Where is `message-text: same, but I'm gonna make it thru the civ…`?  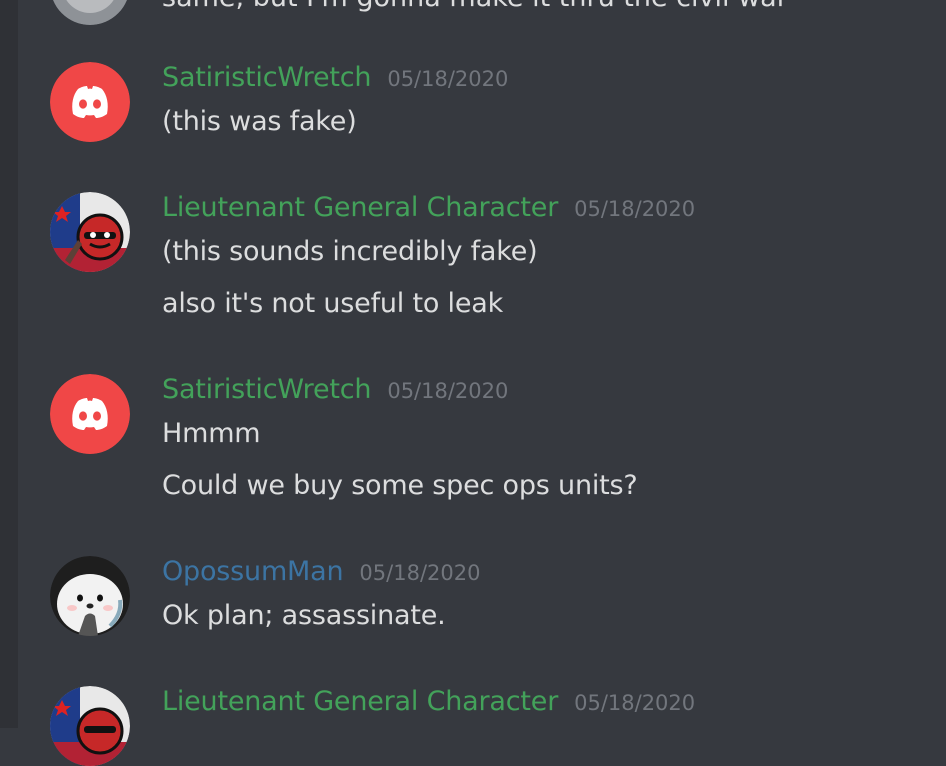
message-text: same, but I'm gonna make it thru the civ… is located at coordinates (475, 6).